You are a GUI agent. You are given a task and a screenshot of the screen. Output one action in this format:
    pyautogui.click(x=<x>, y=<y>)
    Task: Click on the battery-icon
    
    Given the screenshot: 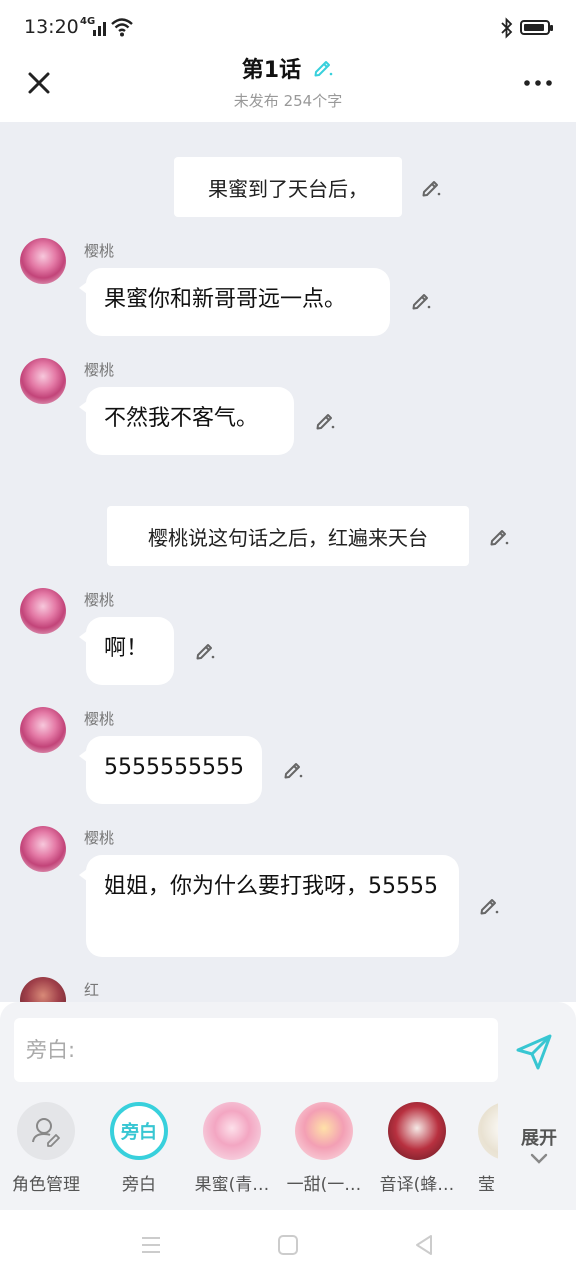 What is the action you would take?
    pyautogui.click(x=536, y=27)
    